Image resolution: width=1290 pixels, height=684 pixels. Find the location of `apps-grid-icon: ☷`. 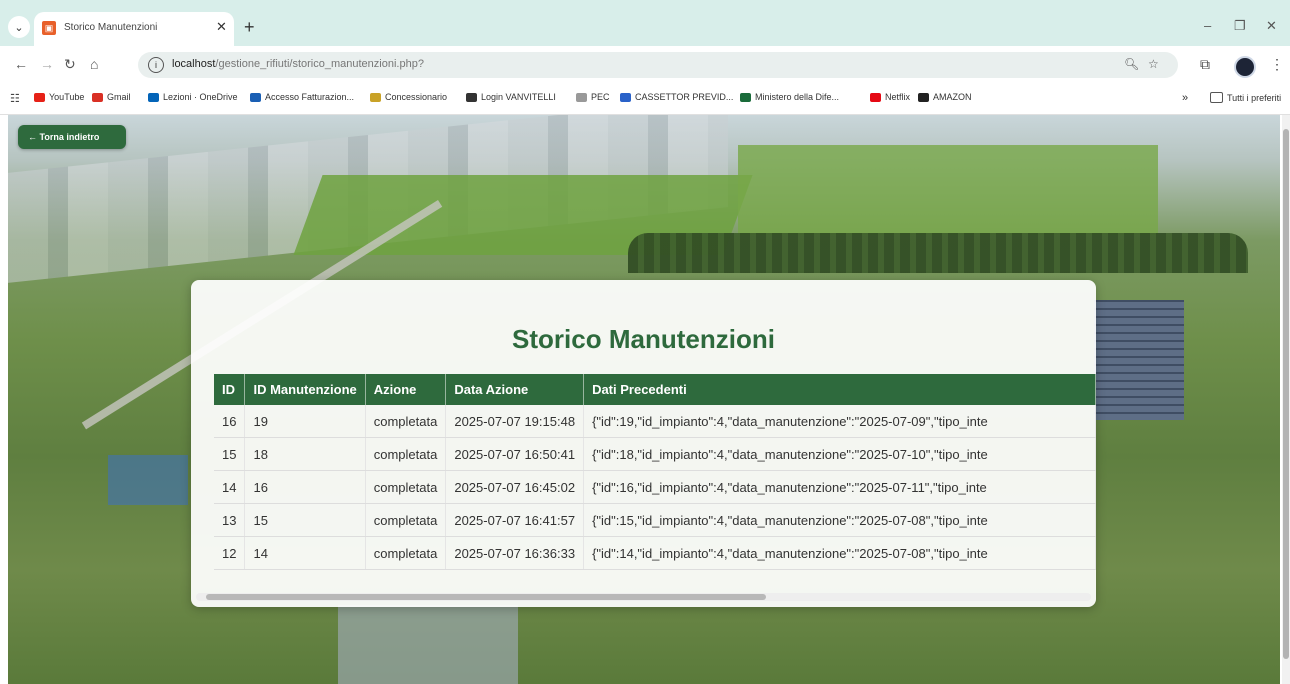

apps-grid-icon: ☷ is located at coordinates (15, 98).